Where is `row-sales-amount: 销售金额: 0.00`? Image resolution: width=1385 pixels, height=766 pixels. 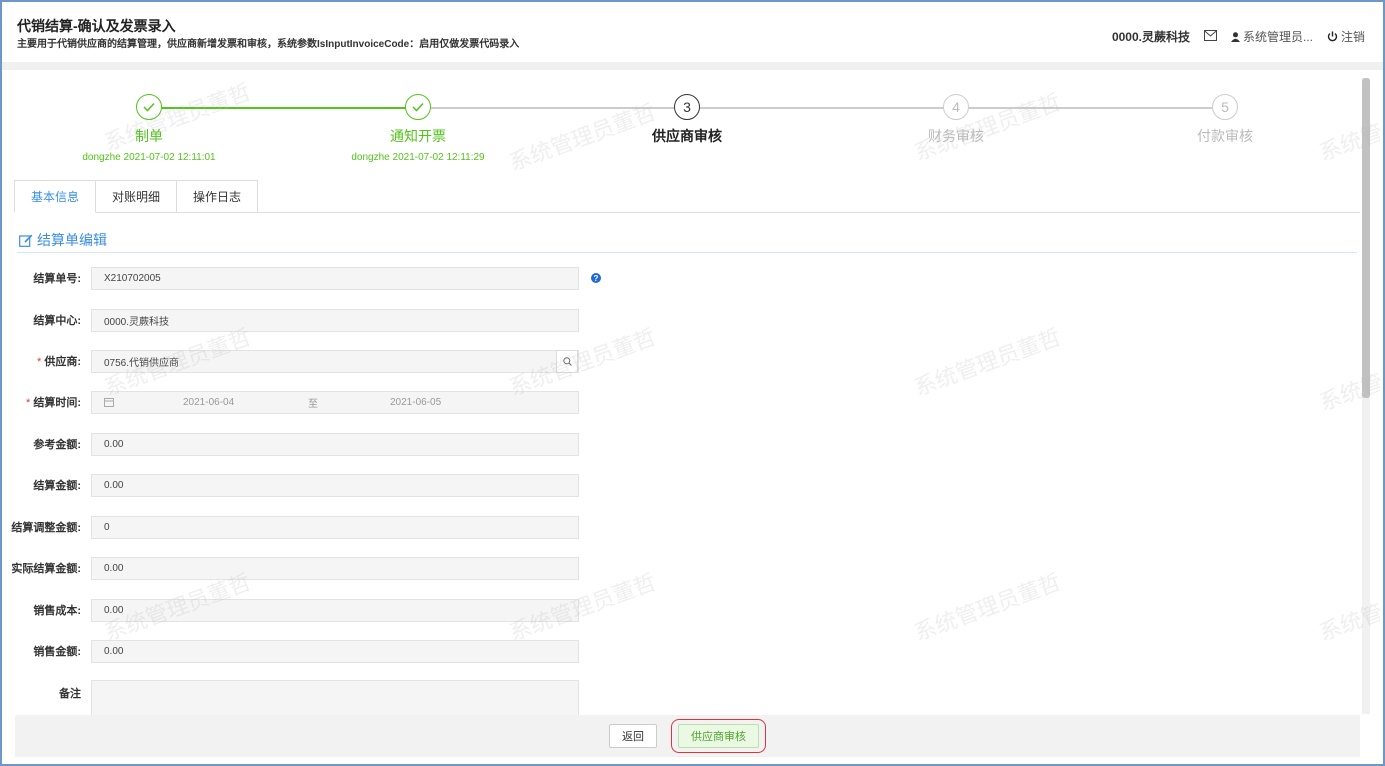 row-sales-amount: 销售金额: 0.00 is located at coordinates (292, 651).